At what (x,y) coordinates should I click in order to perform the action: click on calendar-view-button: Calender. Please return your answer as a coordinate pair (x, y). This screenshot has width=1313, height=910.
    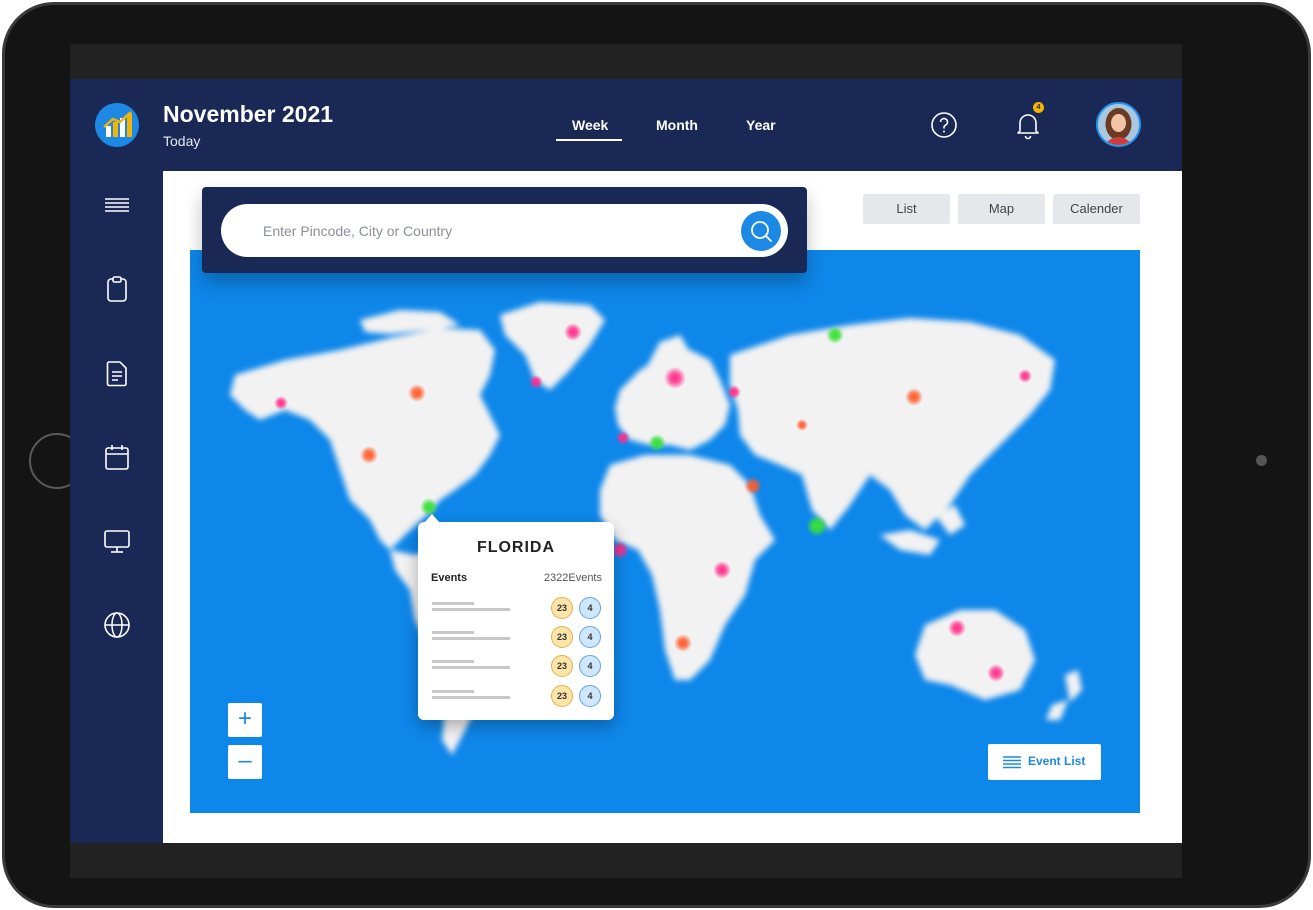
    Looking at the image, I should click on (1096, 209).